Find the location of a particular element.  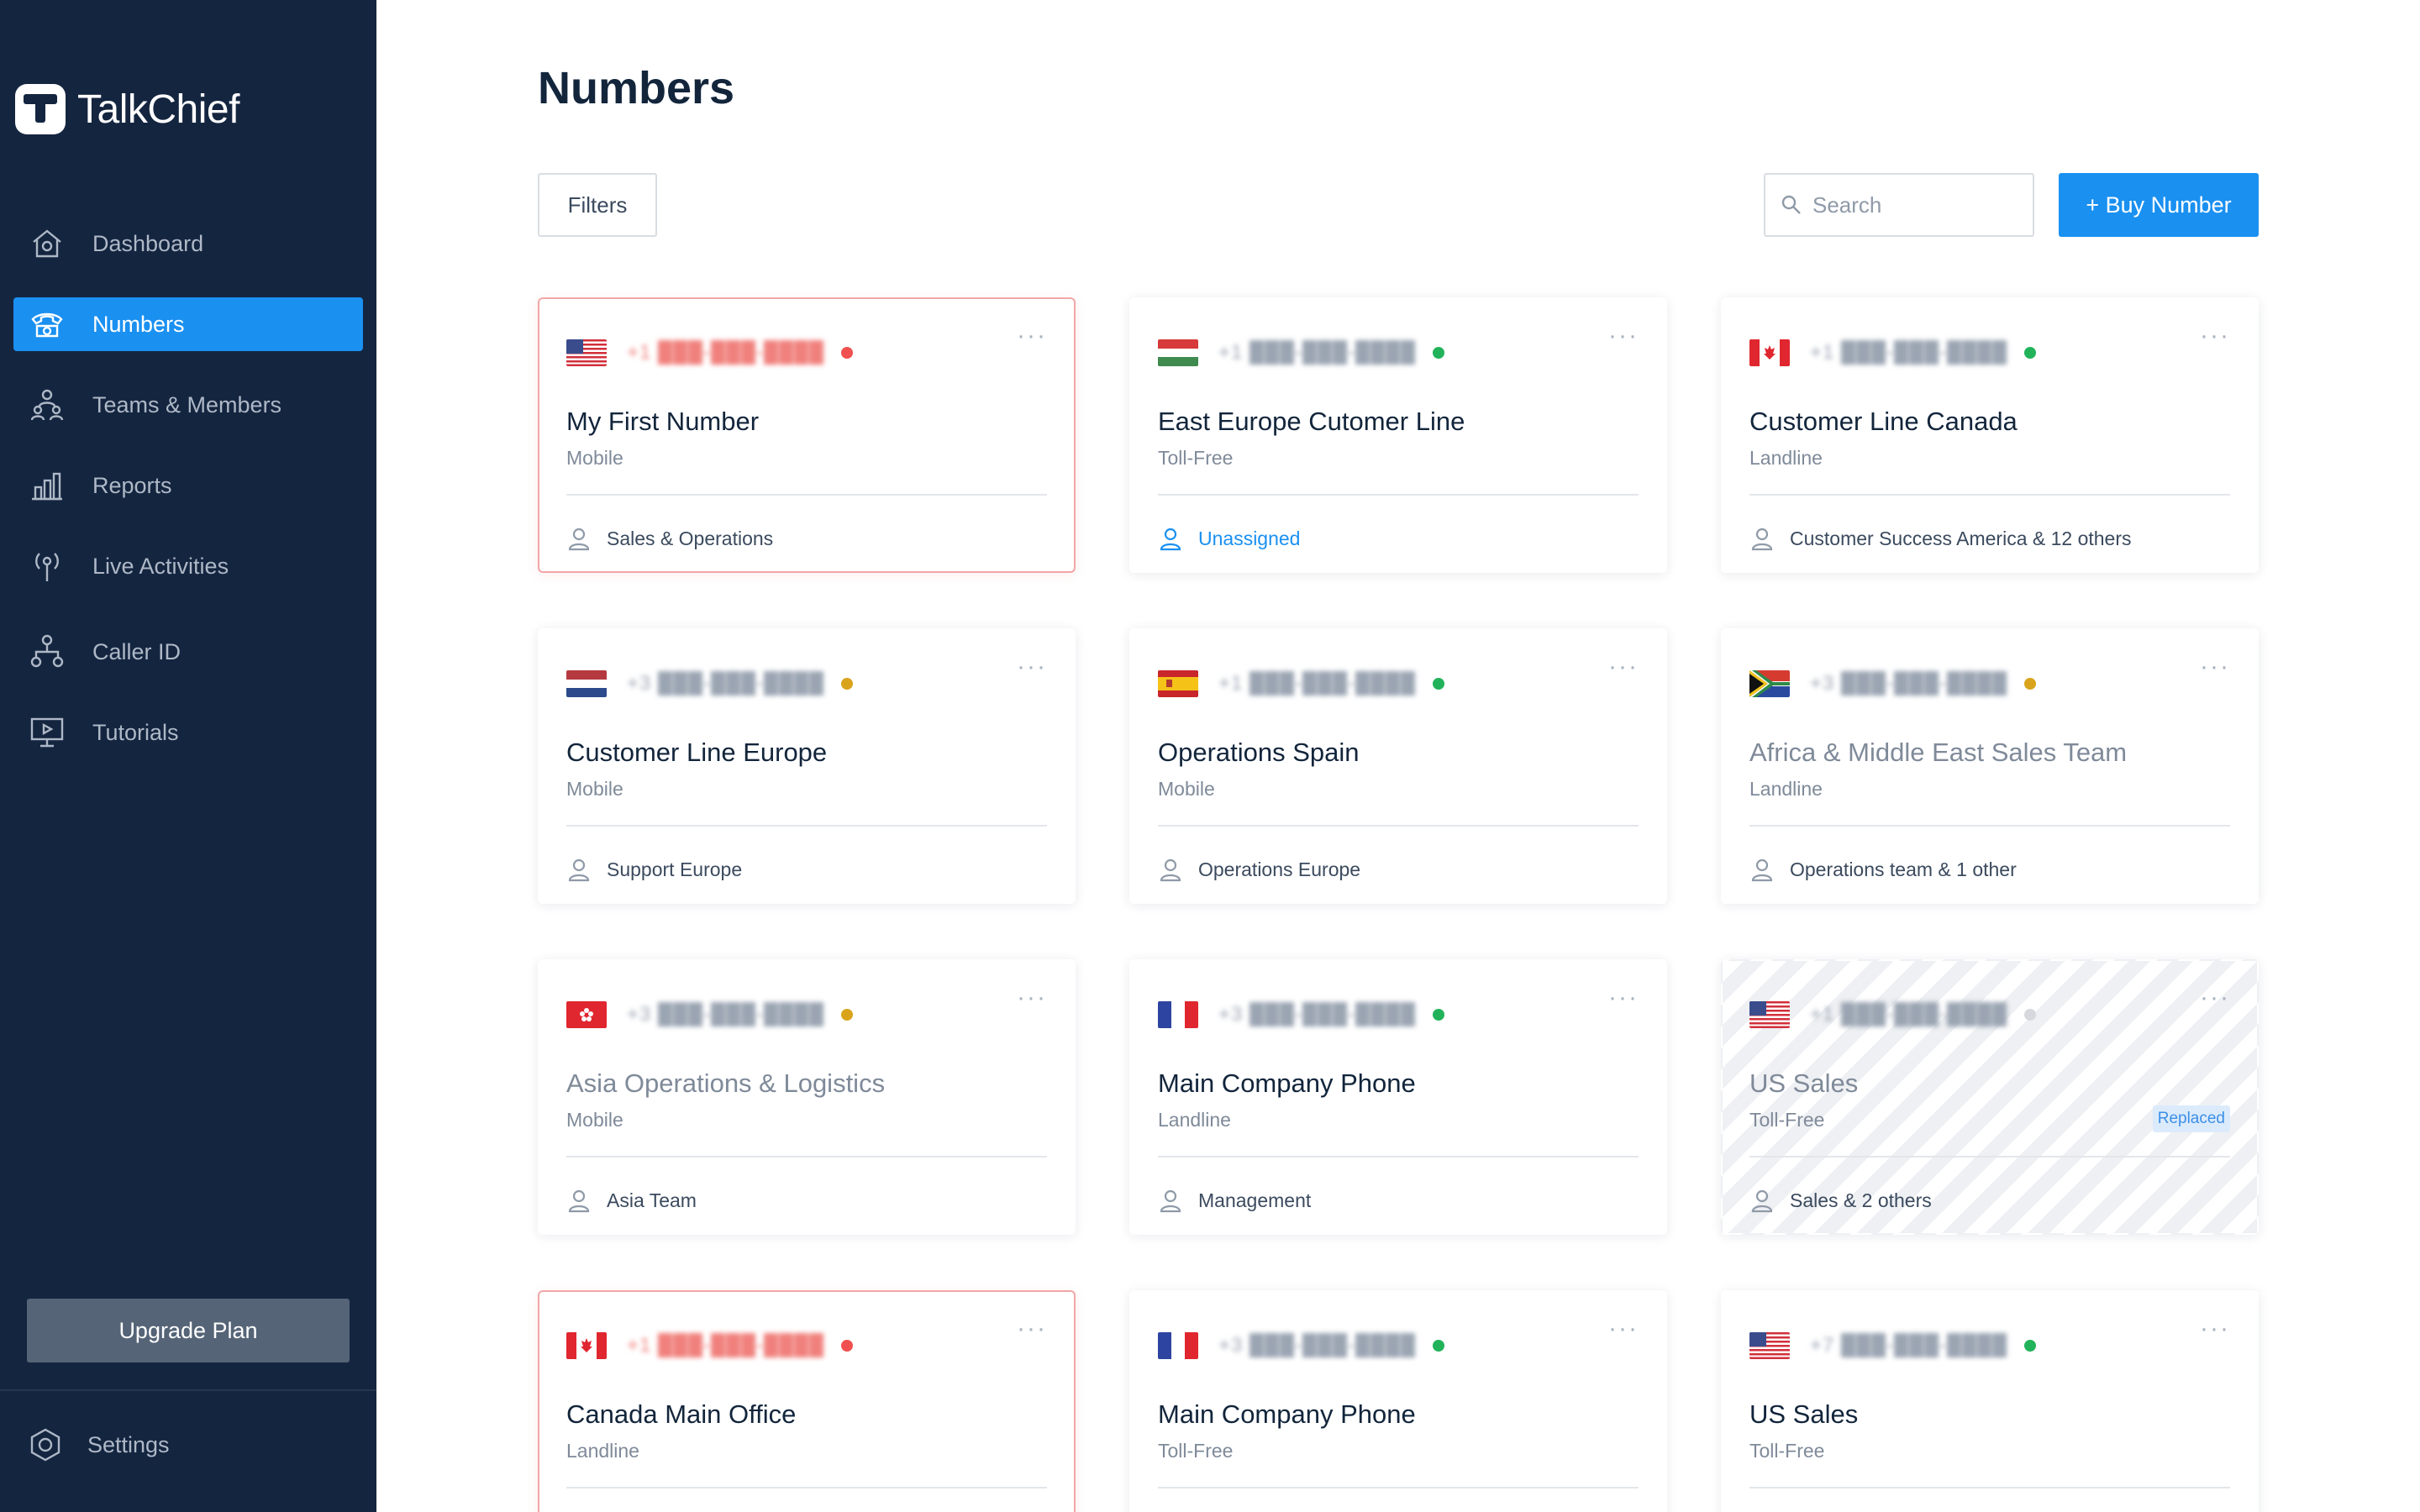

assignee-label: Asia Team is located at coordinates (652, 1200).